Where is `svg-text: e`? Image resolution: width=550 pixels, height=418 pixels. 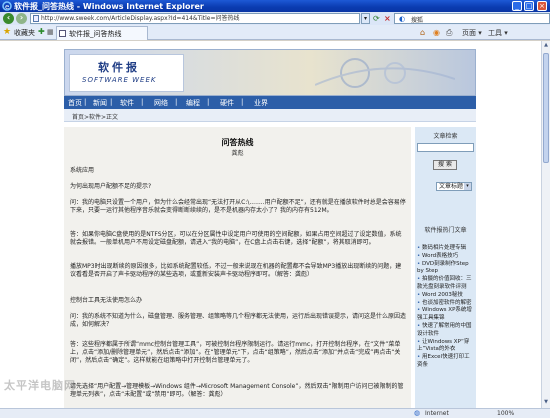
svg-text: e is located at coordinates (7, 7).